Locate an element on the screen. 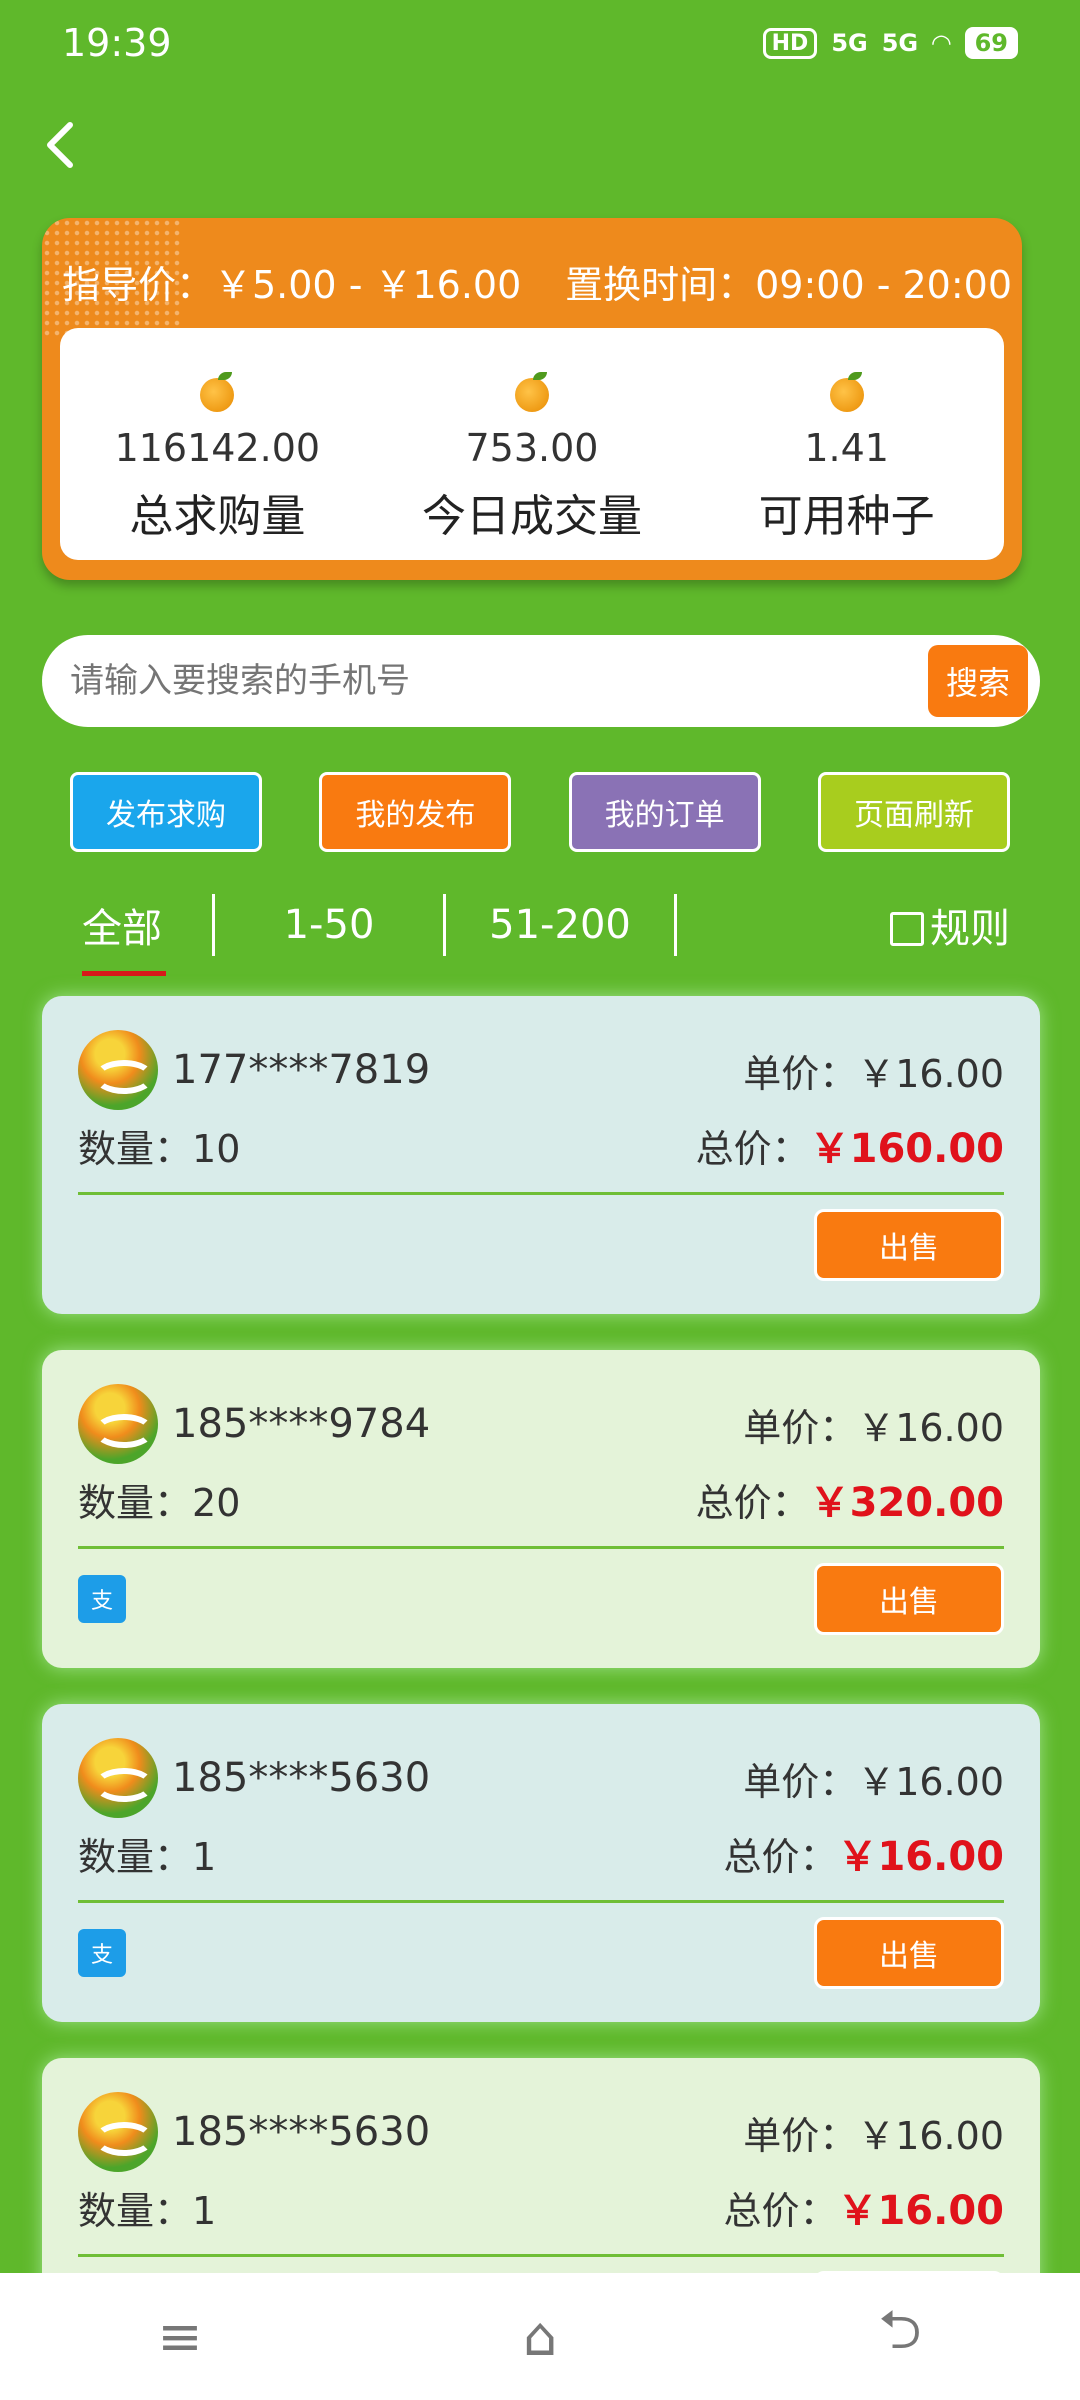  exchange-time: 置换时间：09:00 - 20:00 is located at coordinates (788, 285).